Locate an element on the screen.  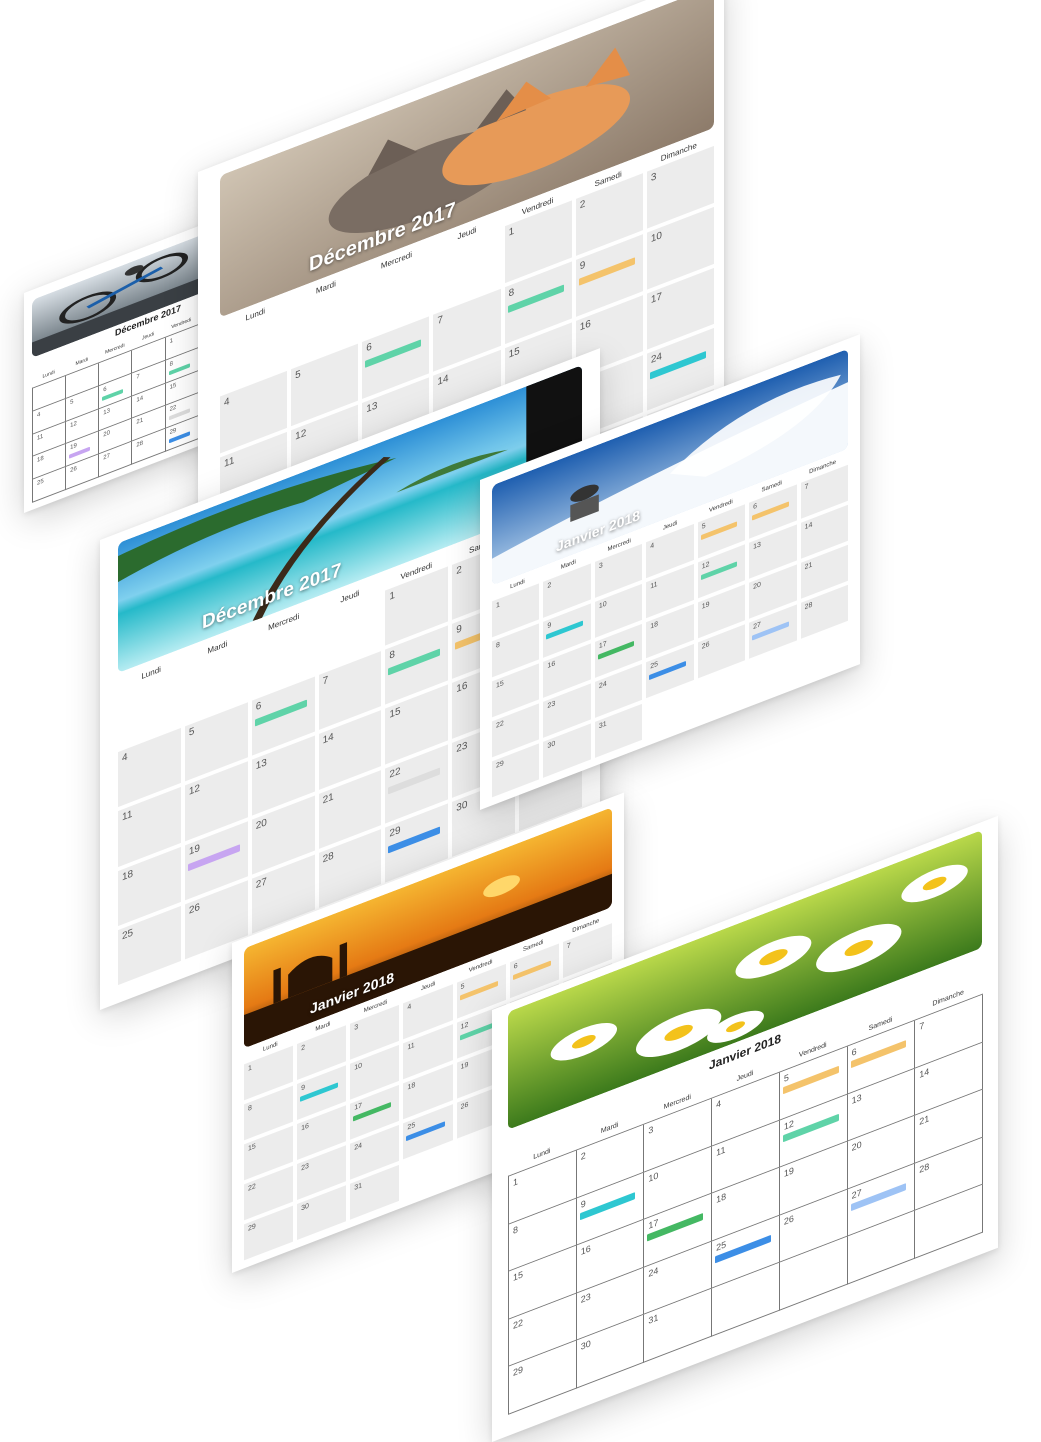
day-number: 28 is located at coordinates (328, 858).